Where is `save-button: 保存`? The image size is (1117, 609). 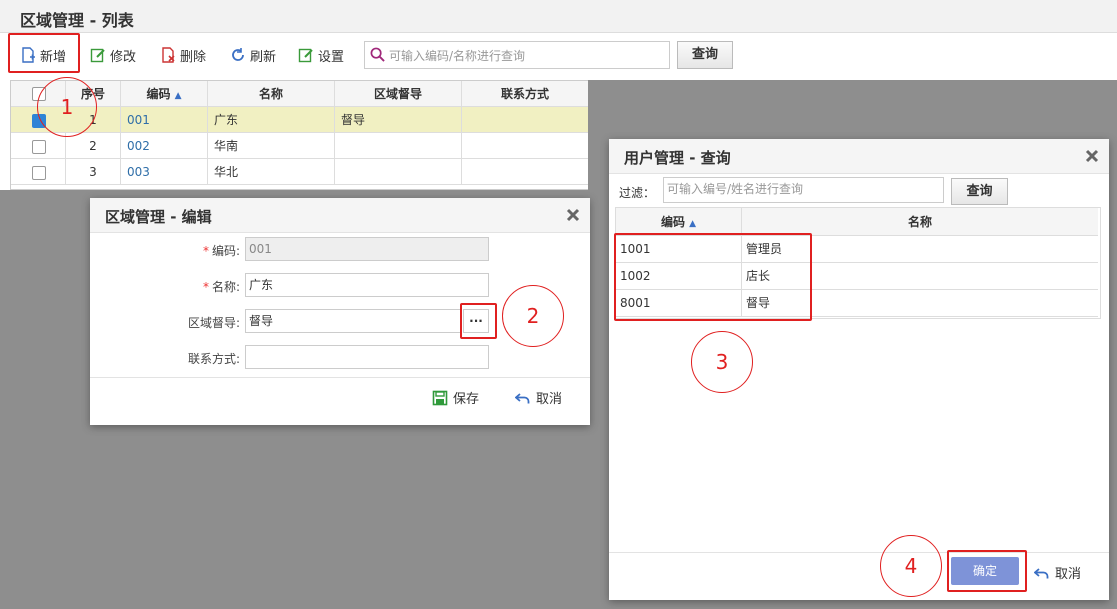
save-button: 保存 is located at coordinates (455, 397).